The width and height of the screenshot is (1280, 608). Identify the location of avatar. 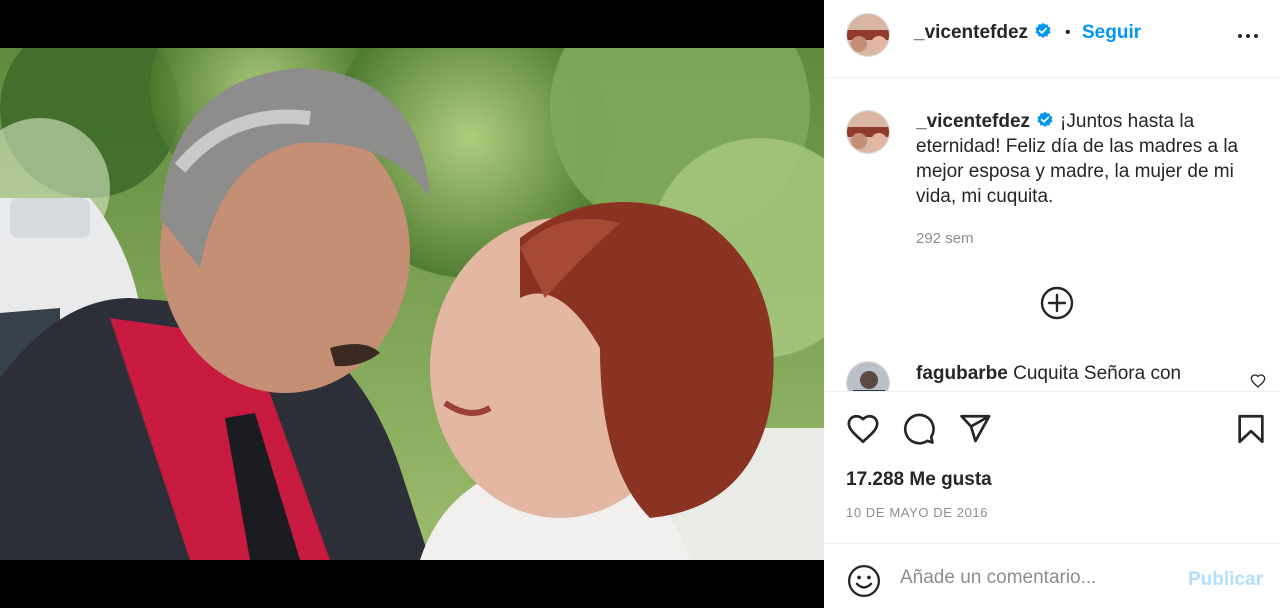
(868, 35).